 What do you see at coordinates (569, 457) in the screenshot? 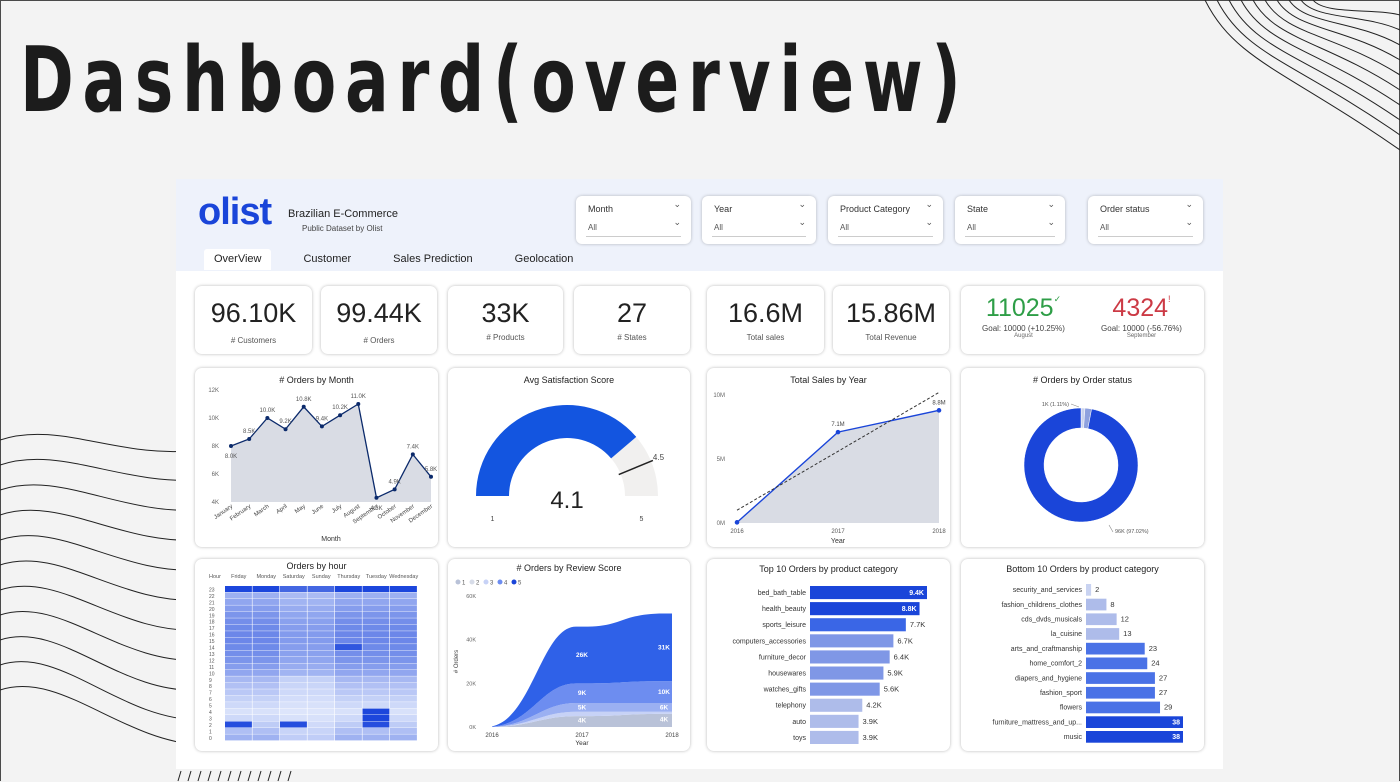
I see `avg-satisfaction-card: Avg Satisfaction Score 4.1 4.5 1 5` at bounding box center [569, 457].